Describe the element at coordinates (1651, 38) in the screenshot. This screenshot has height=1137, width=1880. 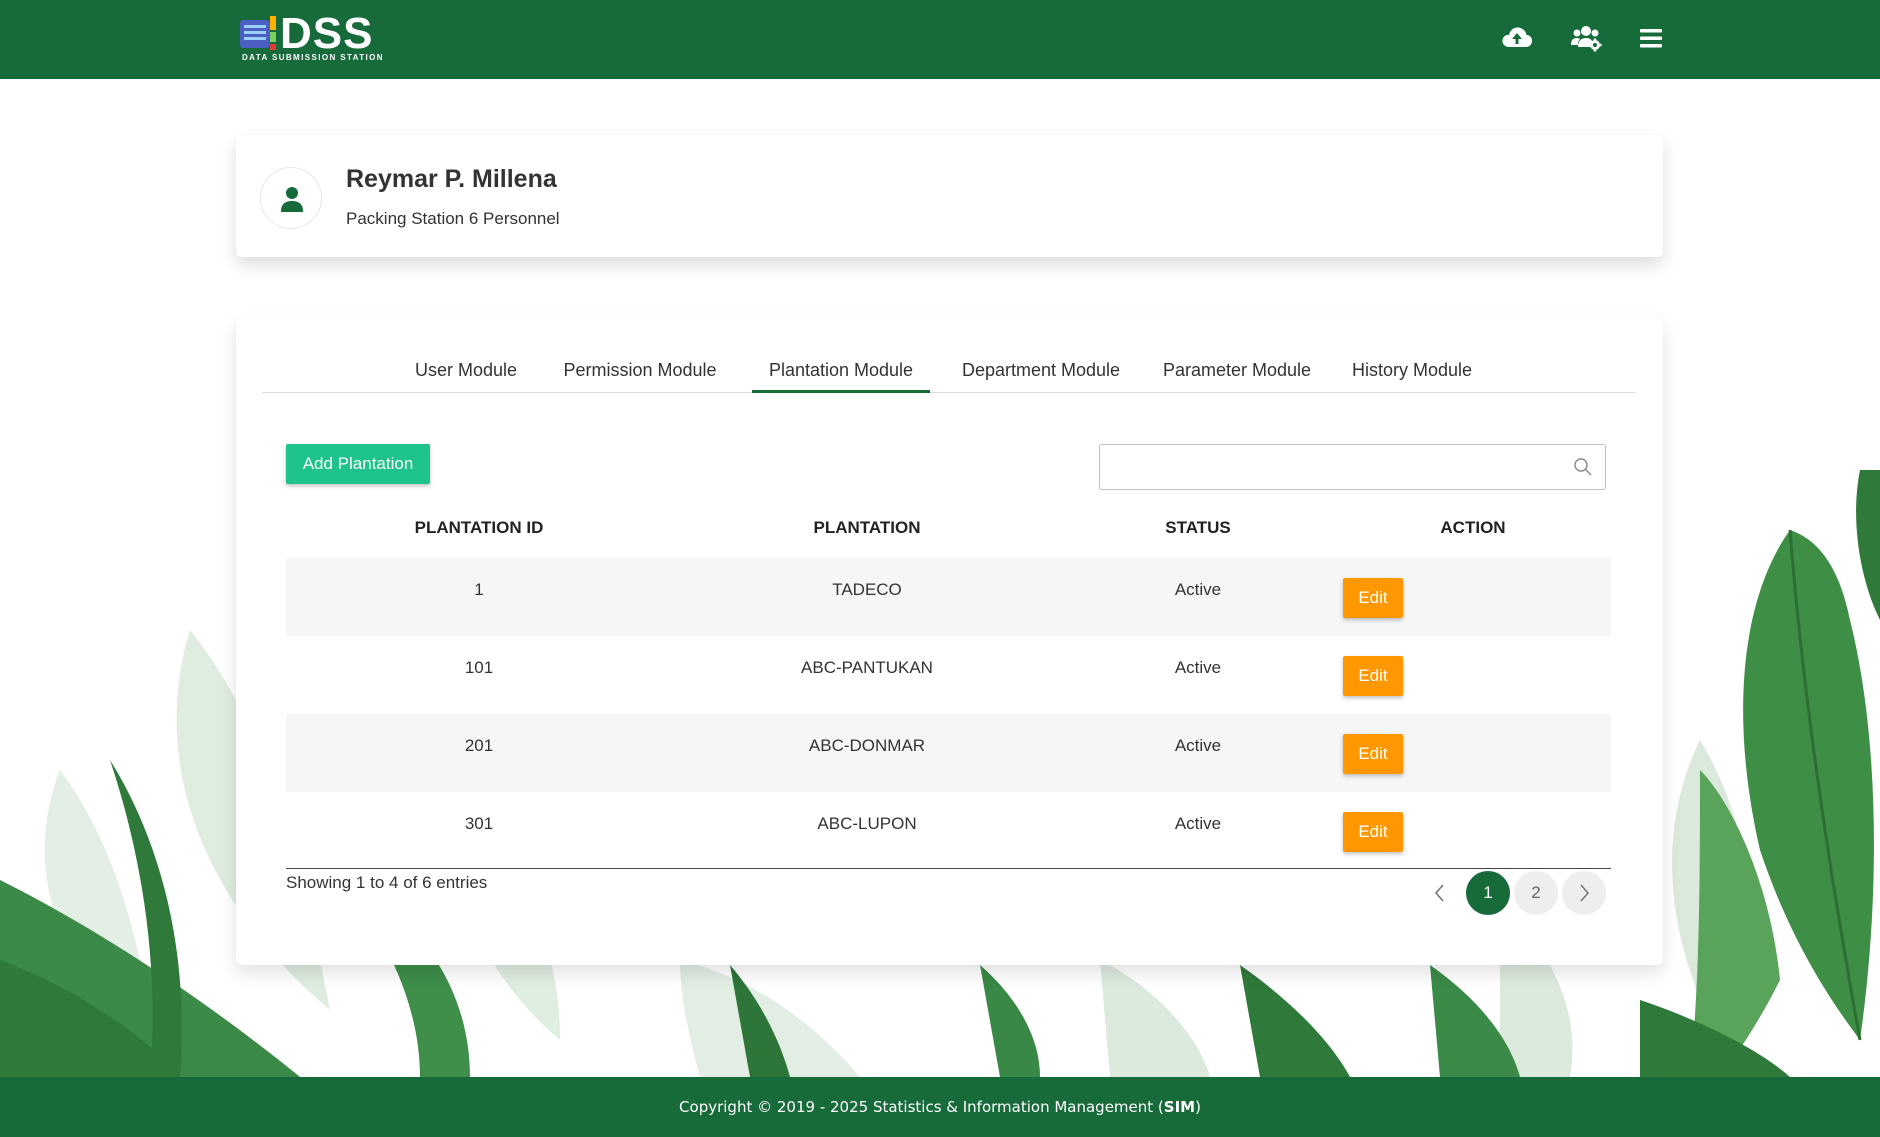
I see `menu-icon` at that location.